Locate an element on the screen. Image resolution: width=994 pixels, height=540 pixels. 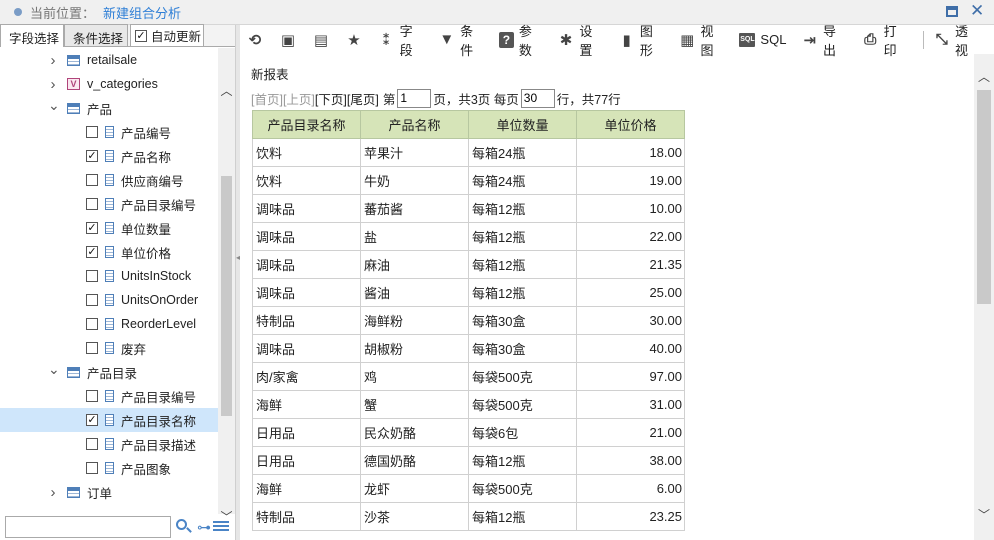
table-cell: 30.00 is located at coordinates (630, 320).